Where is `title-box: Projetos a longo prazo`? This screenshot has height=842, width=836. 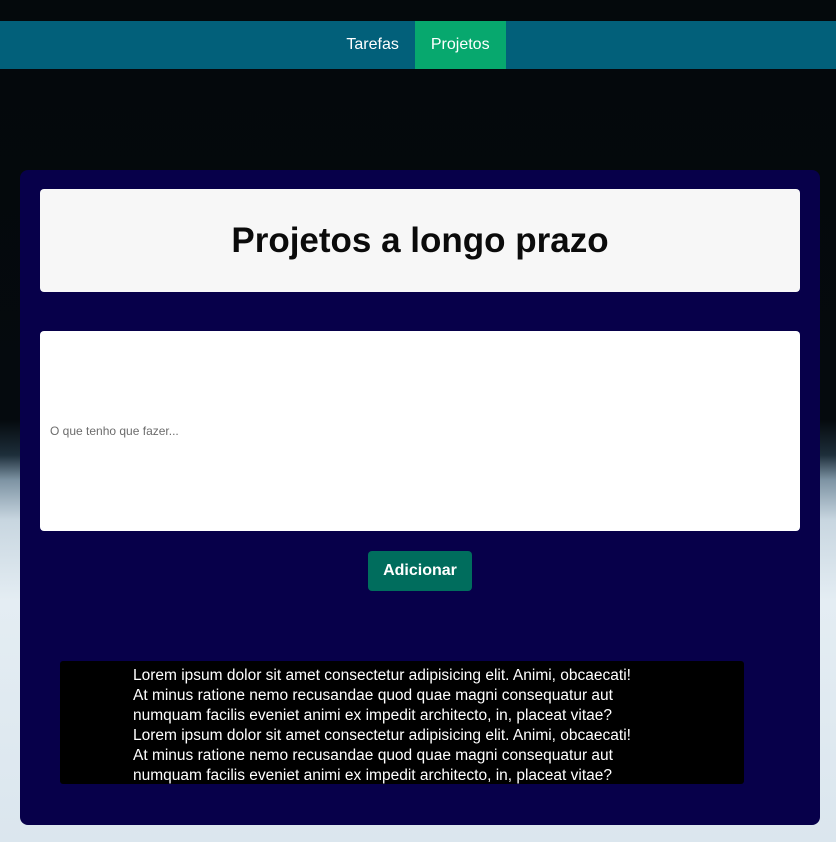 title-box: Projetos a longo prazo is located at coordinates (420, 240).